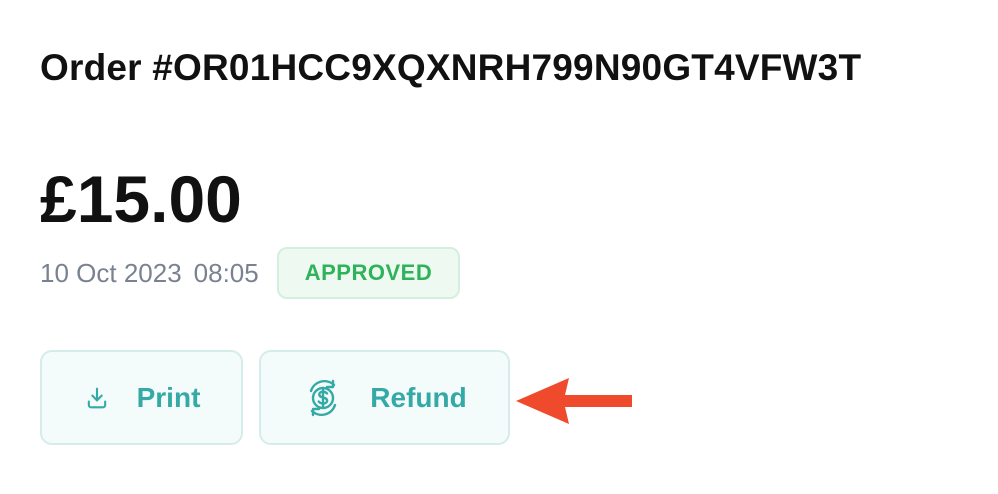 The image size is (998, 494). I want to click on refund-button: Refund, so click(384, 397).